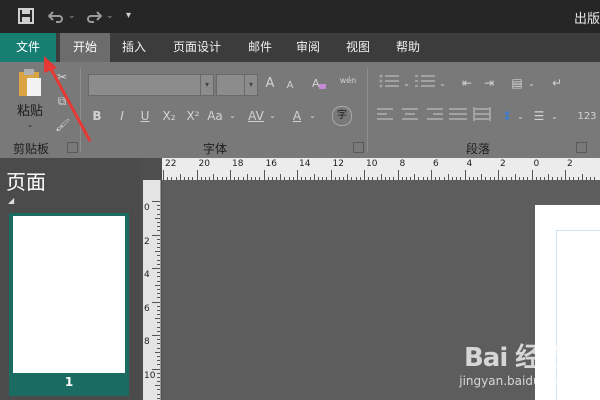  Describe the element at coordinates (358, 47) in the screenshot. I see `tab-view: 视图` at that location.